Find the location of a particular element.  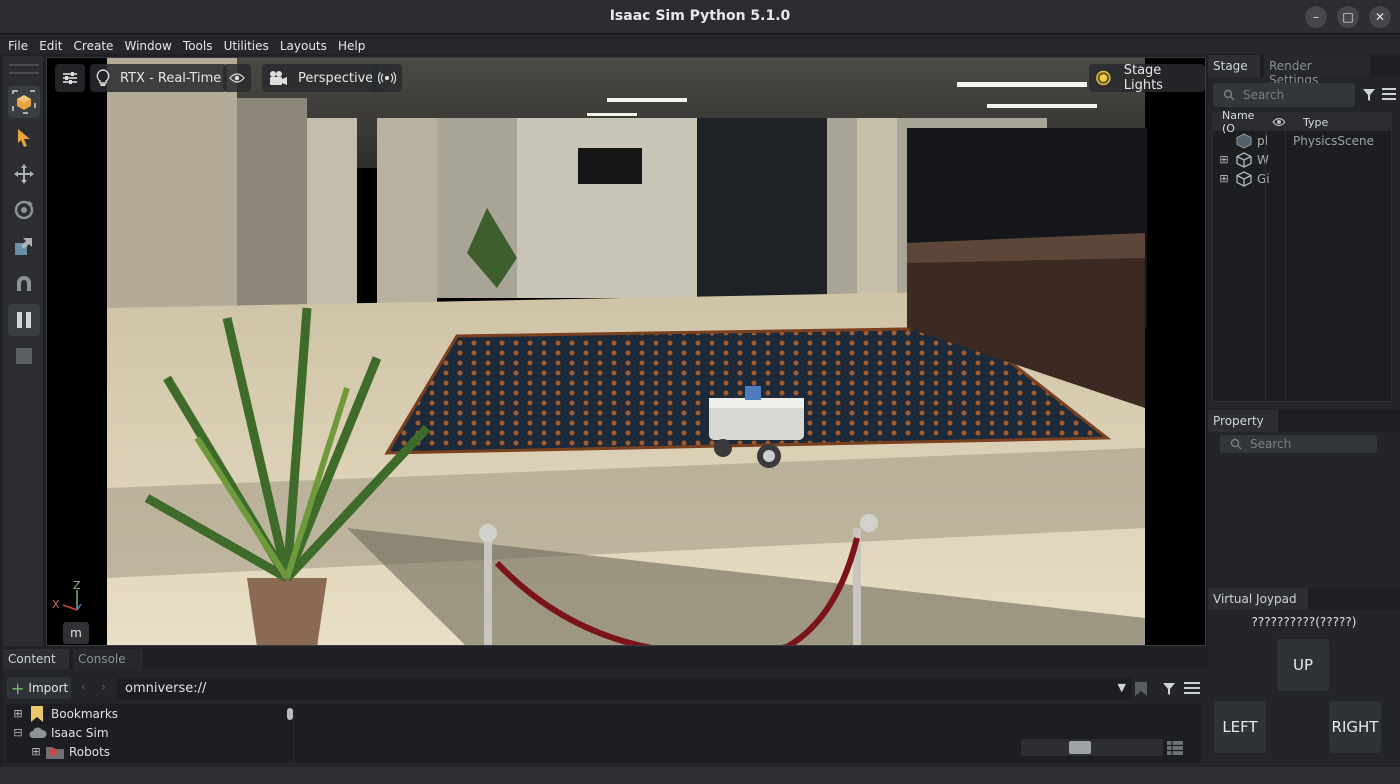

tree-item-robots: ⊞ Robots is located at coordinates (150, 751).